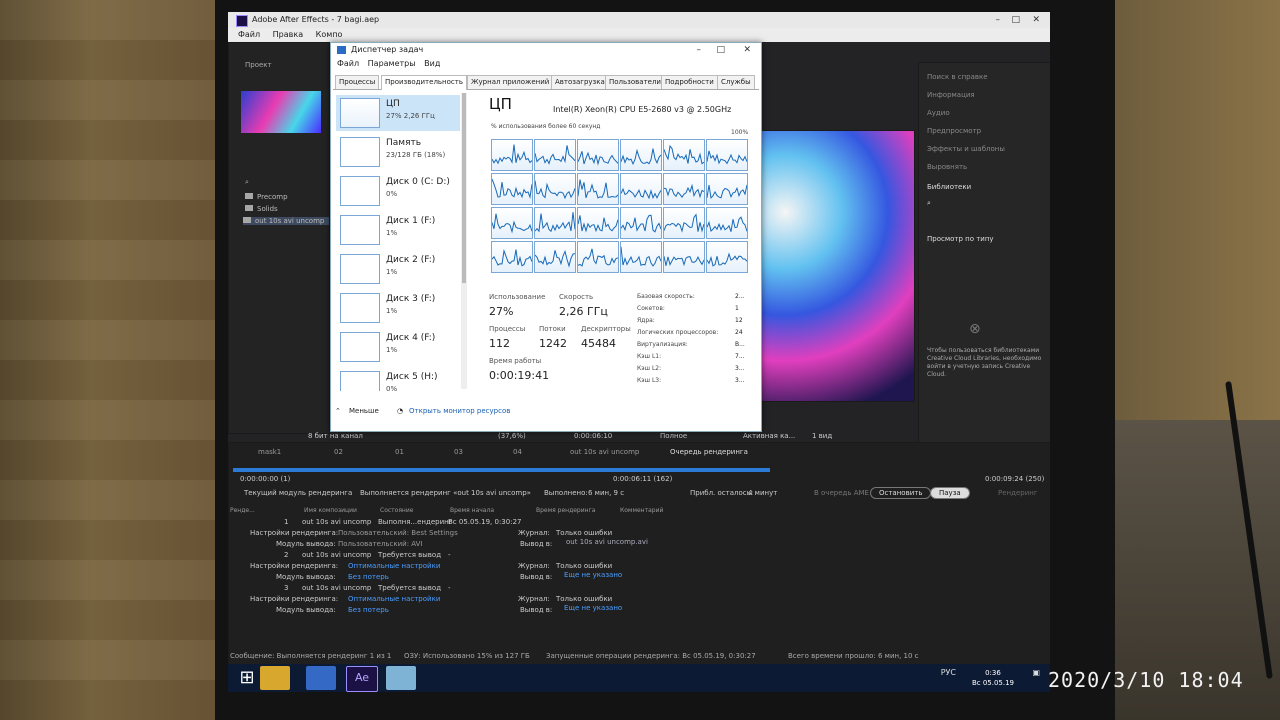 This screenshot has width=1280, height=720. Describe the element at coordinates (635, 82) in the screenshot. I see `tab-users: Пользователи` at that location.